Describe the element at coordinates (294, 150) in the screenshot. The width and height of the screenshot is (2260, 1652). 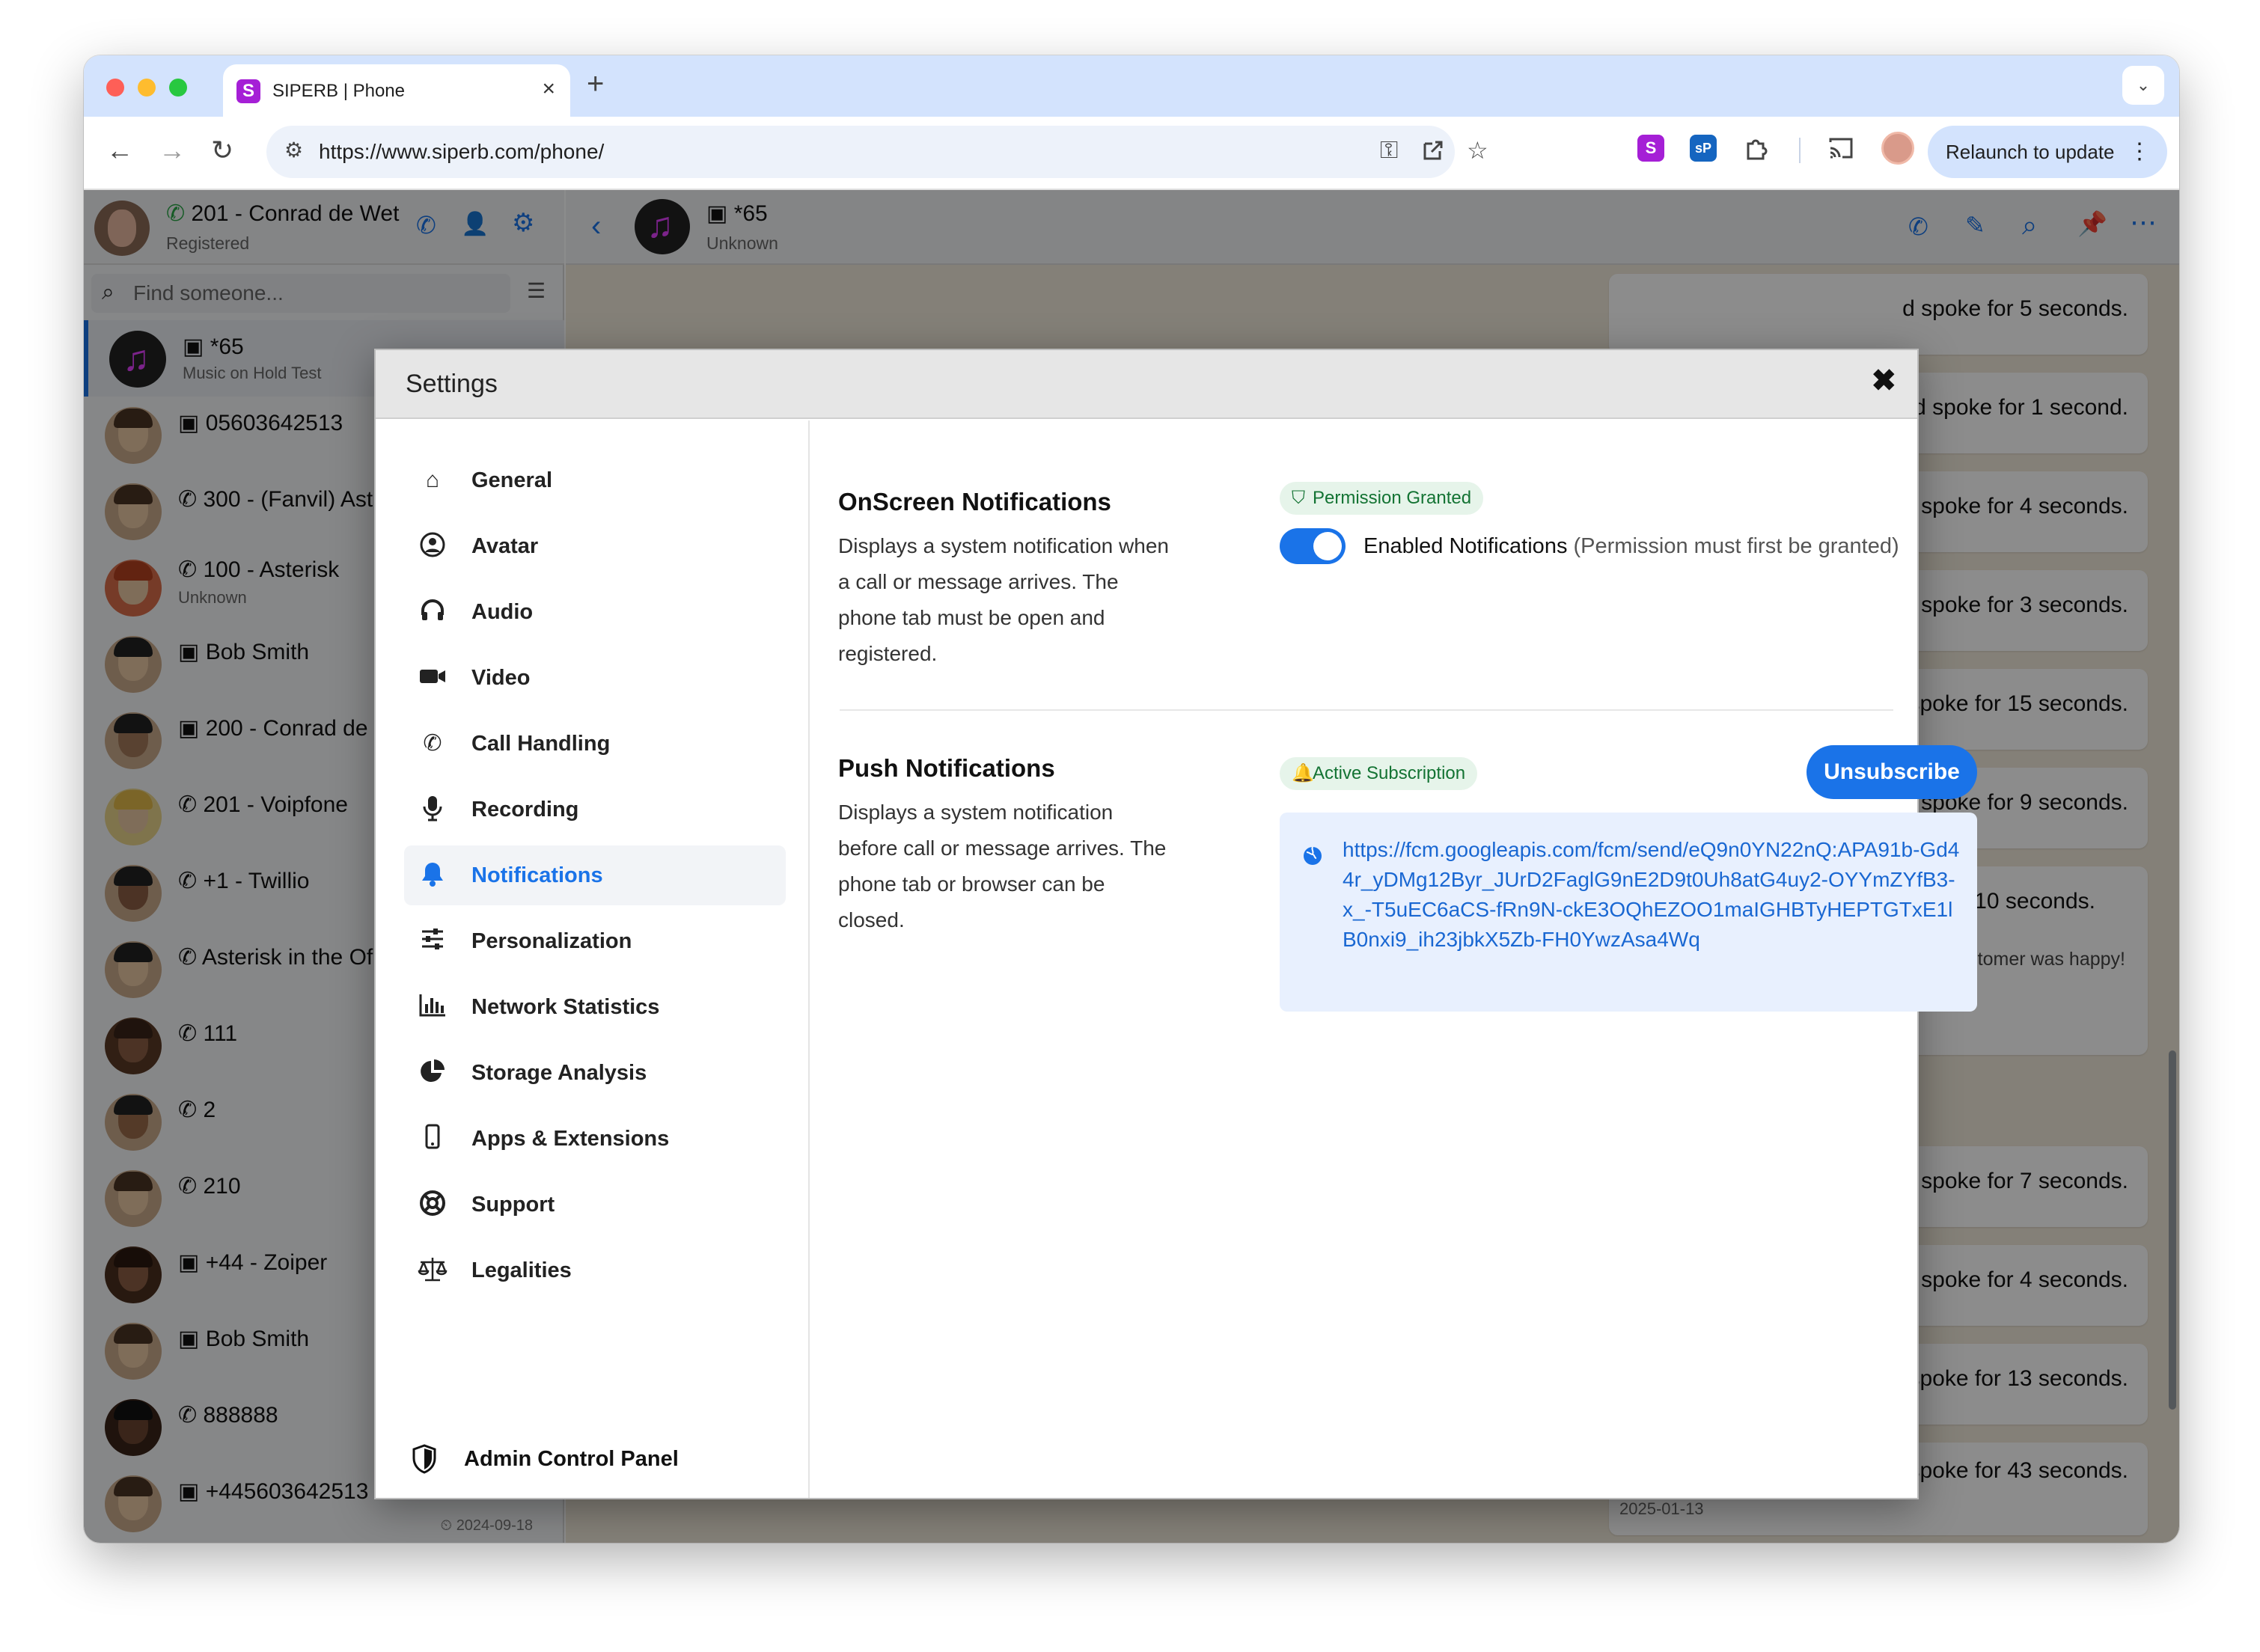
I see `site-settings-icon: ⚙` at that location.